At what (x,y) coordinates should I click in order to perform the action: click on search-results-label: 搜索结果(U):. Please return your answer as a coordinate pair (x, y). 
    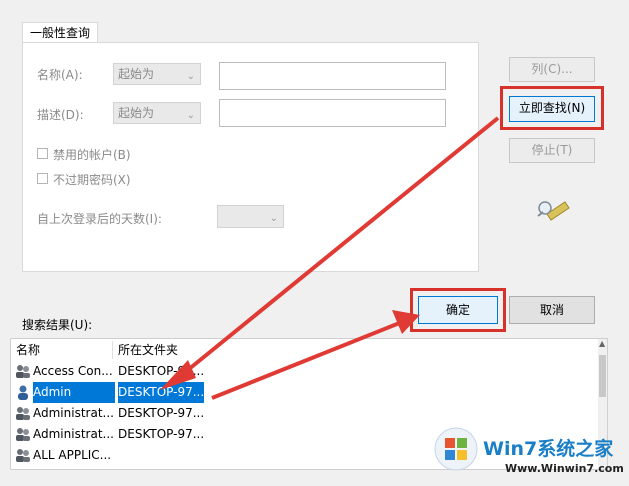
    Looking at the image, I should click on (57, 325).